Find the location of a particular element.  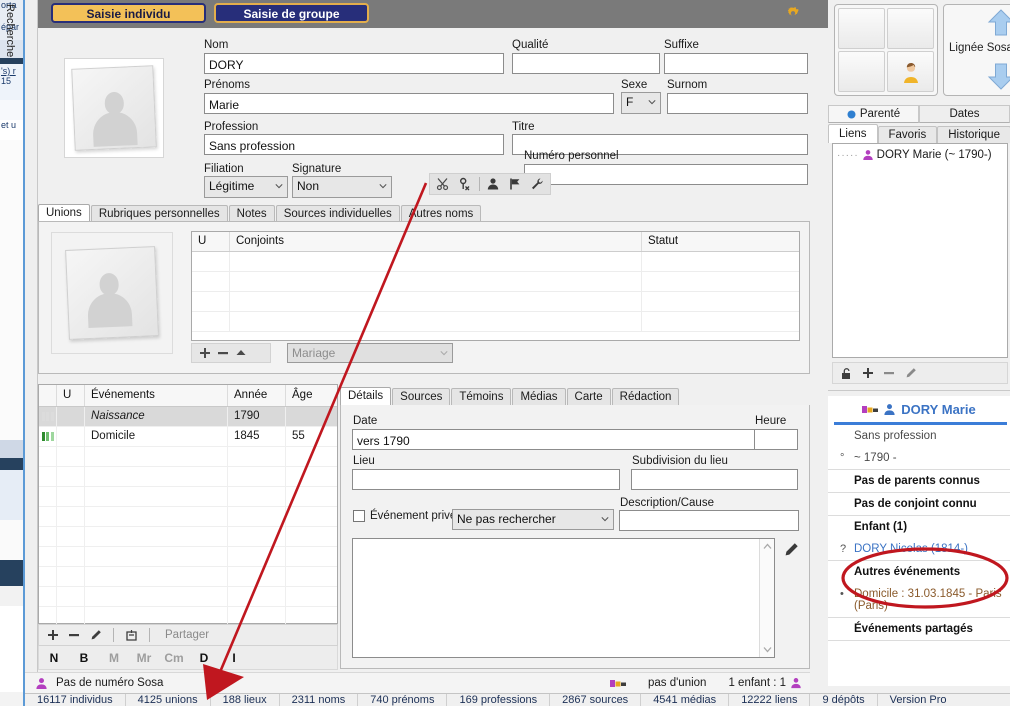

tab-sources-individuelles: Sources individuelles is located at coordinates (337, 213).